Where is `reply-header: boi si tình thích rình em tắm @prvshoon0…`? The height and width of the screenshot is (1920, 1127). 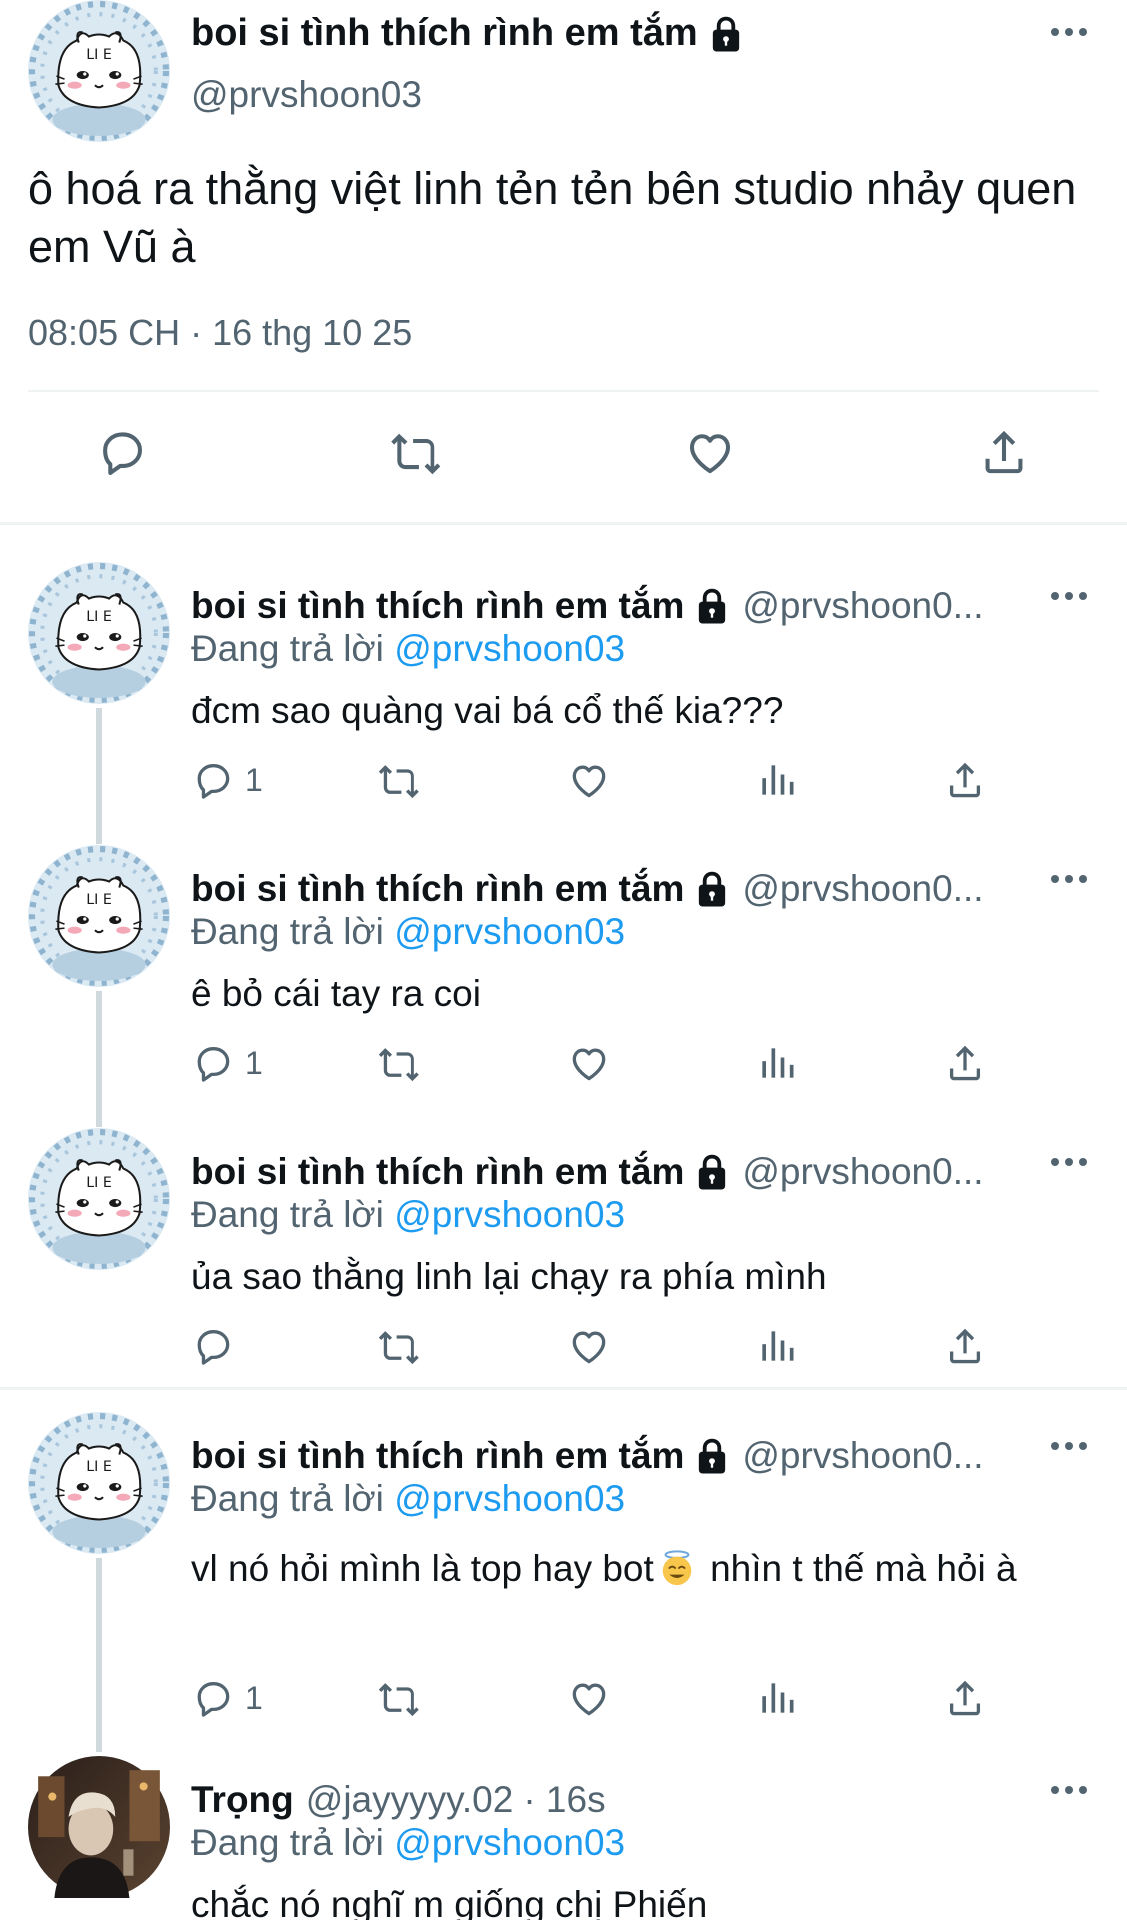
reply-header: boi si tình thích rình em tắm @prvshoon0… is located at coordinates (609, 1456).